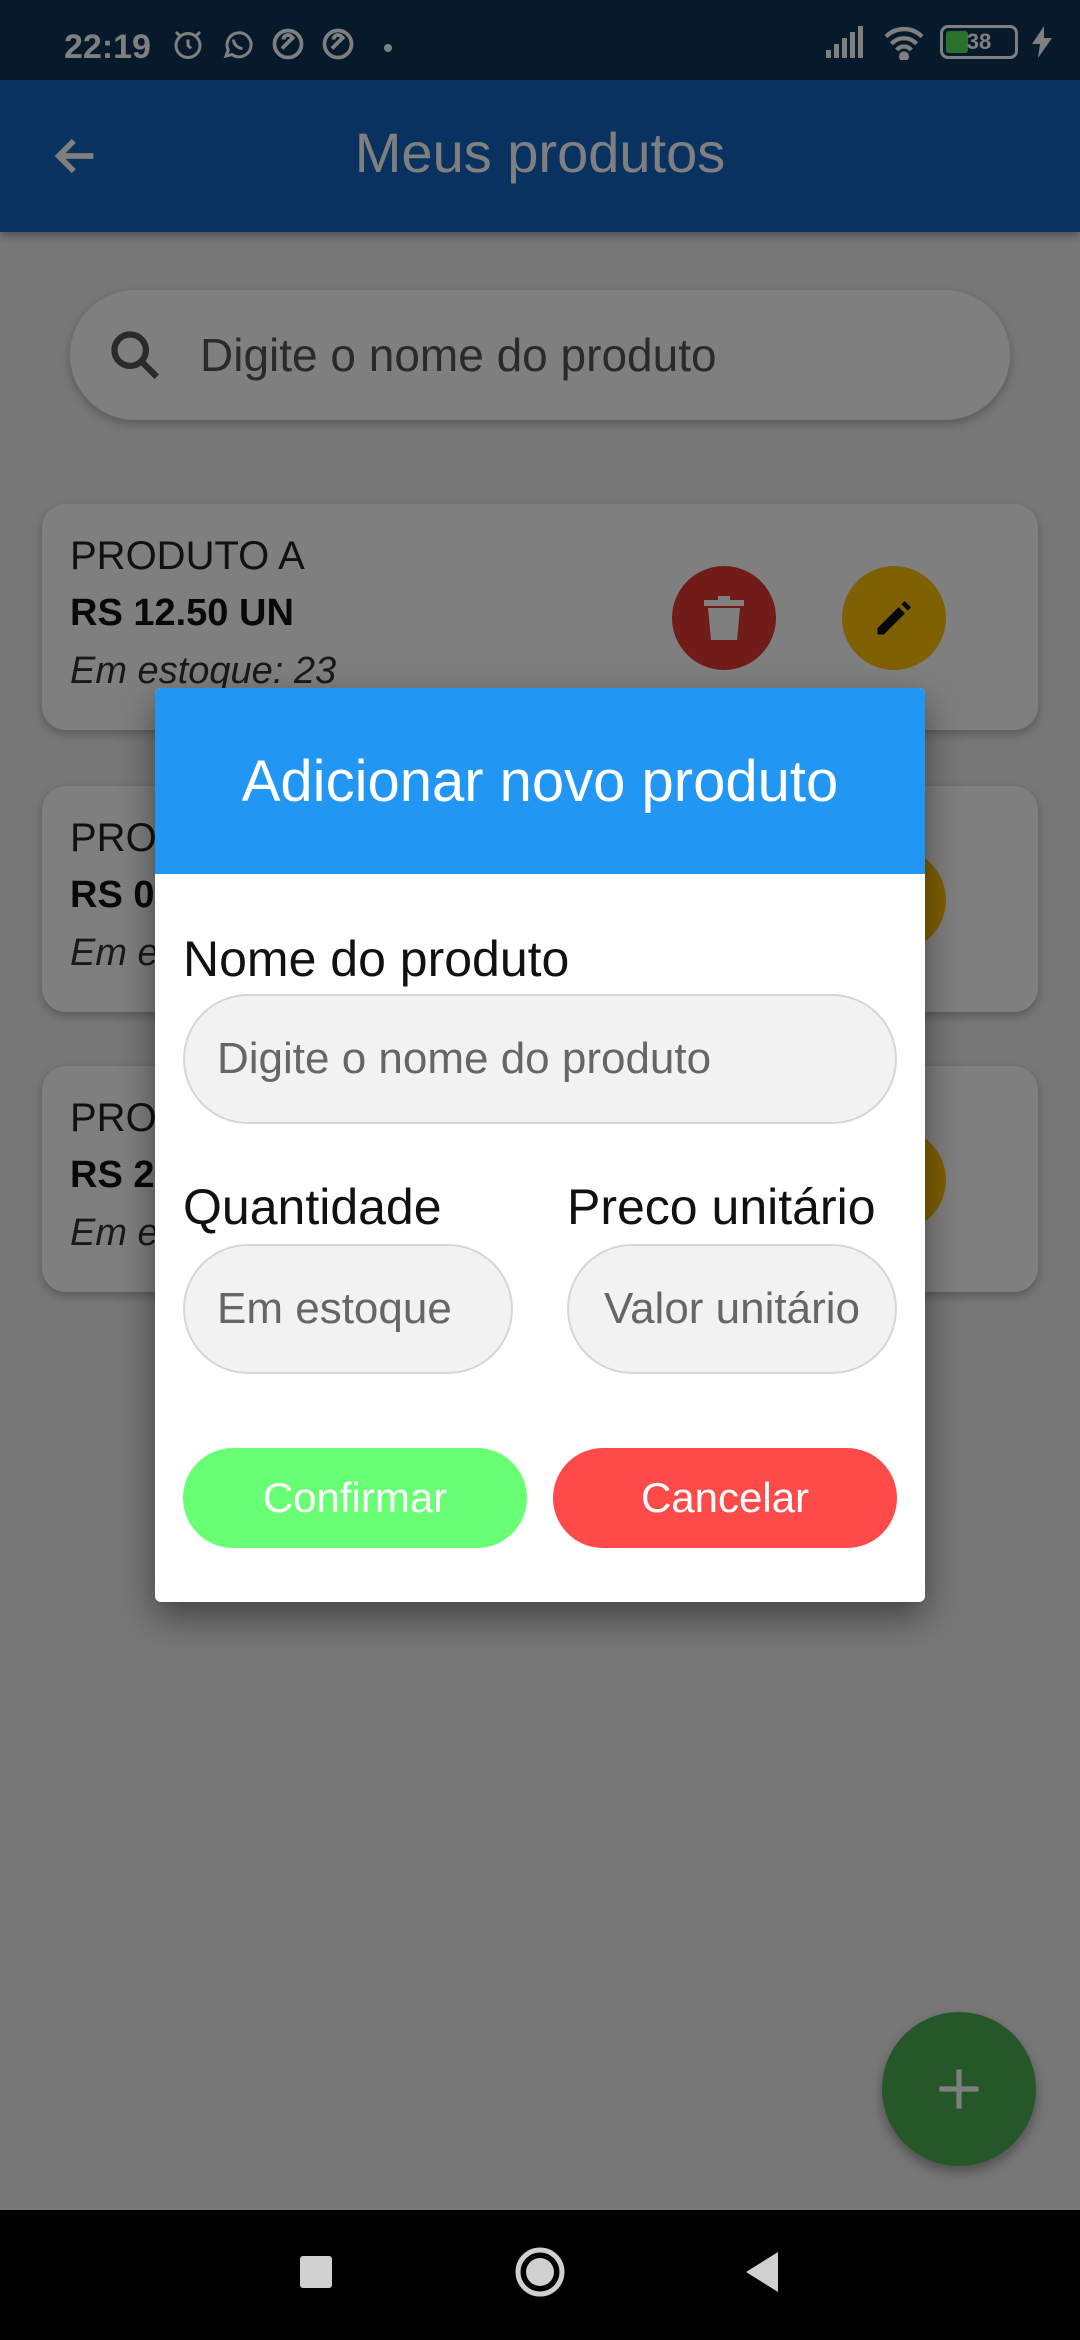  I want to click on dialog-title: Adicionar novo produto, so click(540, 781).